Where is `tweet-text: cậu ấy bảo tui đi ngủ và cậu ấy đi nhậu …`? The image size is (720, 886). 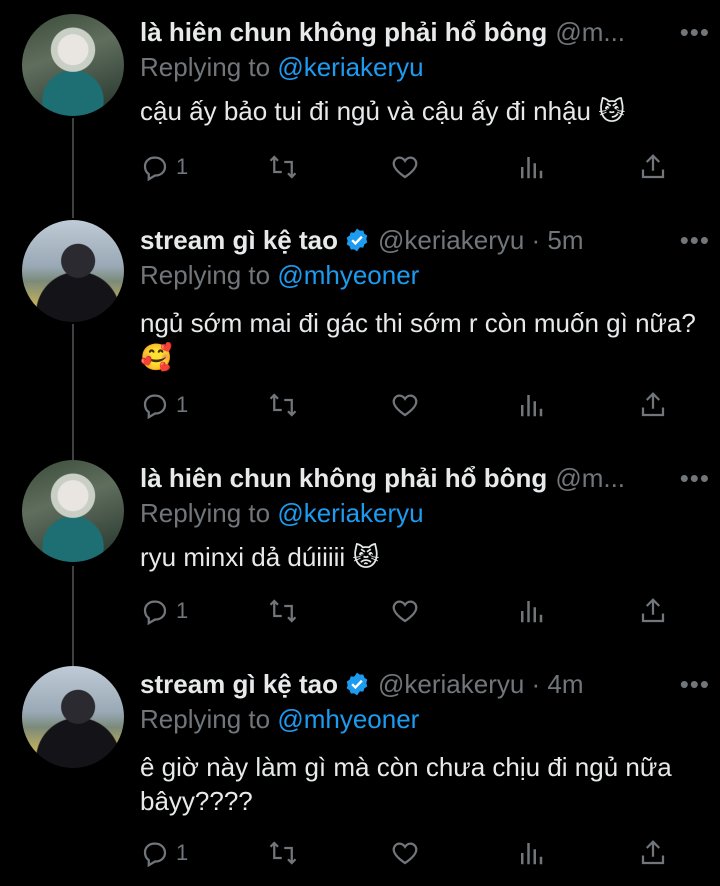
tweet-text: cậu ấy bảo tui đi ngủ và cậu ấy đi nhậu … is located at coordinates (383, 111).